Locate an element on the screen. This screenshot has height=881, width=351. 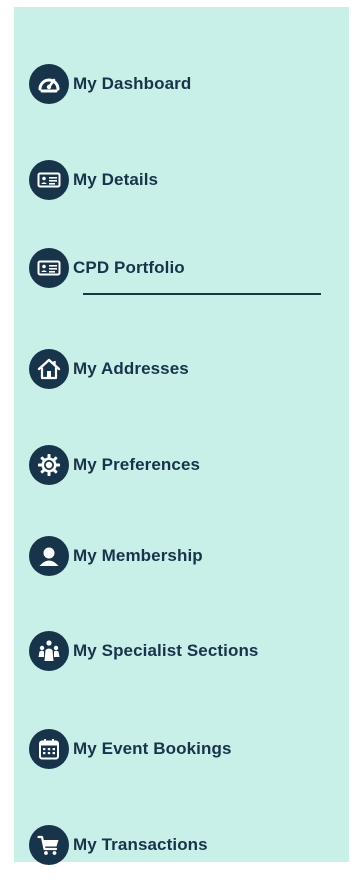
sidebar-item-my-dashboard: My Dashboard is located at coordinates (184, 84).